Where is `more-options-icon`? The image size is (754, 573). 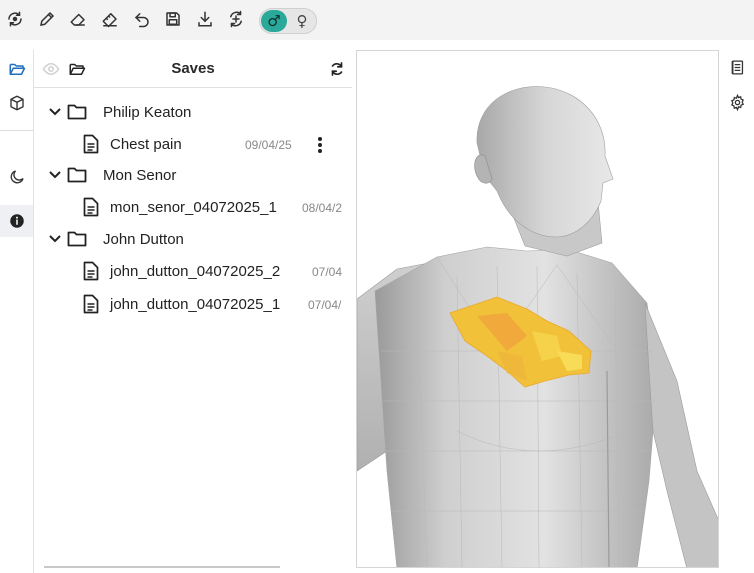 more-options-icon is located at coordinates (320, 145).